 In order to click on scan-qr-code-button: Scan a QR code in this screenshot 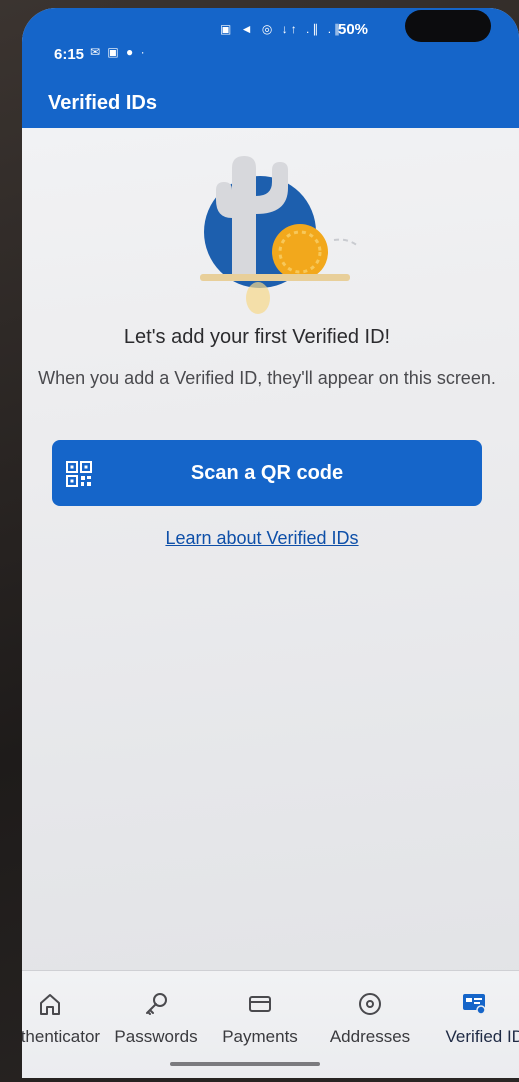, I will do `click(267, 473)`.